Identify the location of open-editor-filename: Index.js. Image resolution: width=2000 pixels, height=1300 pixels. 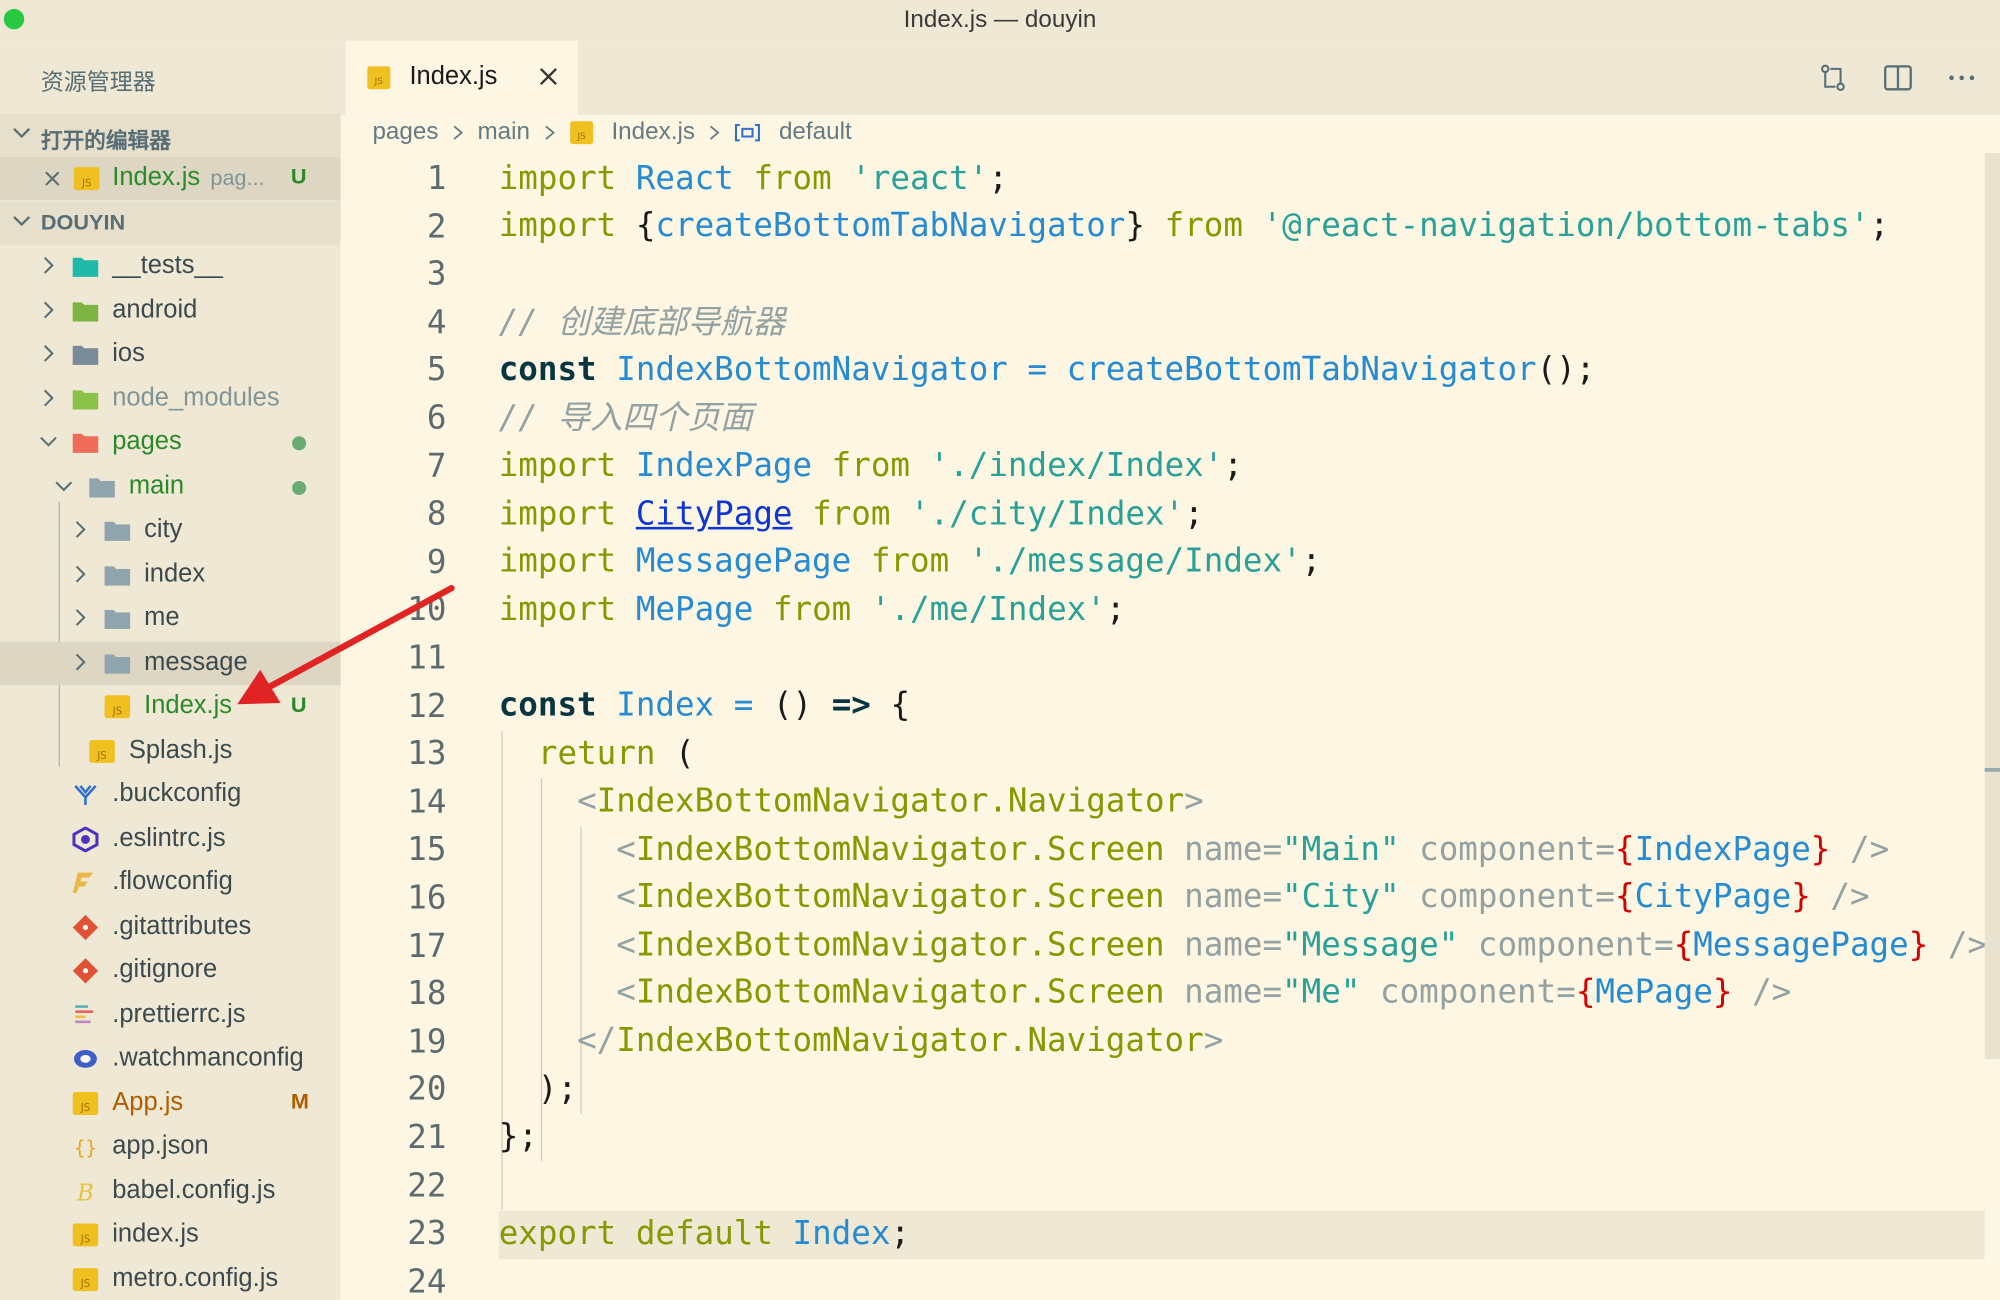
(156, 177).